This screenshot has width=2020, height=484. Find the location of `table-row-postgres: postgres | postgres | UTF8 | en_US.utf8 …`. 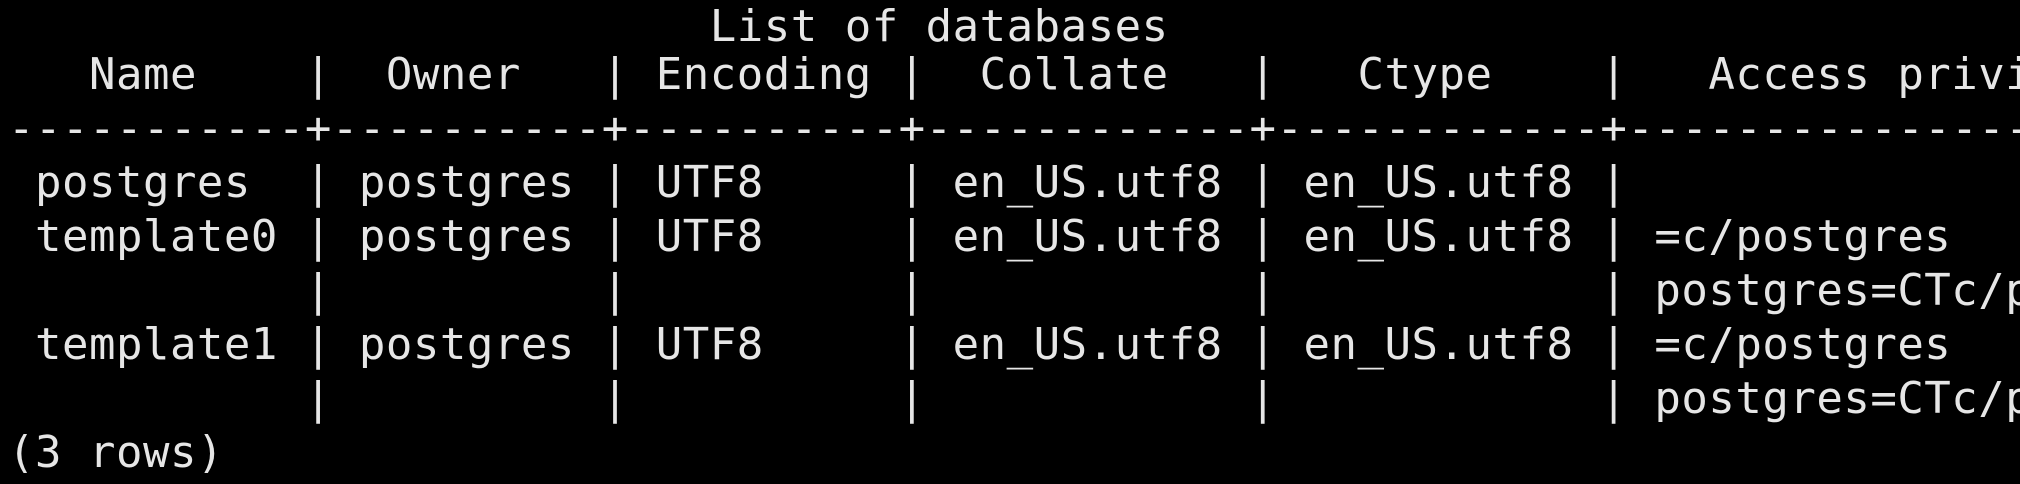

table-row-postgres: postgres | postgres | UTF8 | en_US.utf8 … is located at coordinates (818, 182).